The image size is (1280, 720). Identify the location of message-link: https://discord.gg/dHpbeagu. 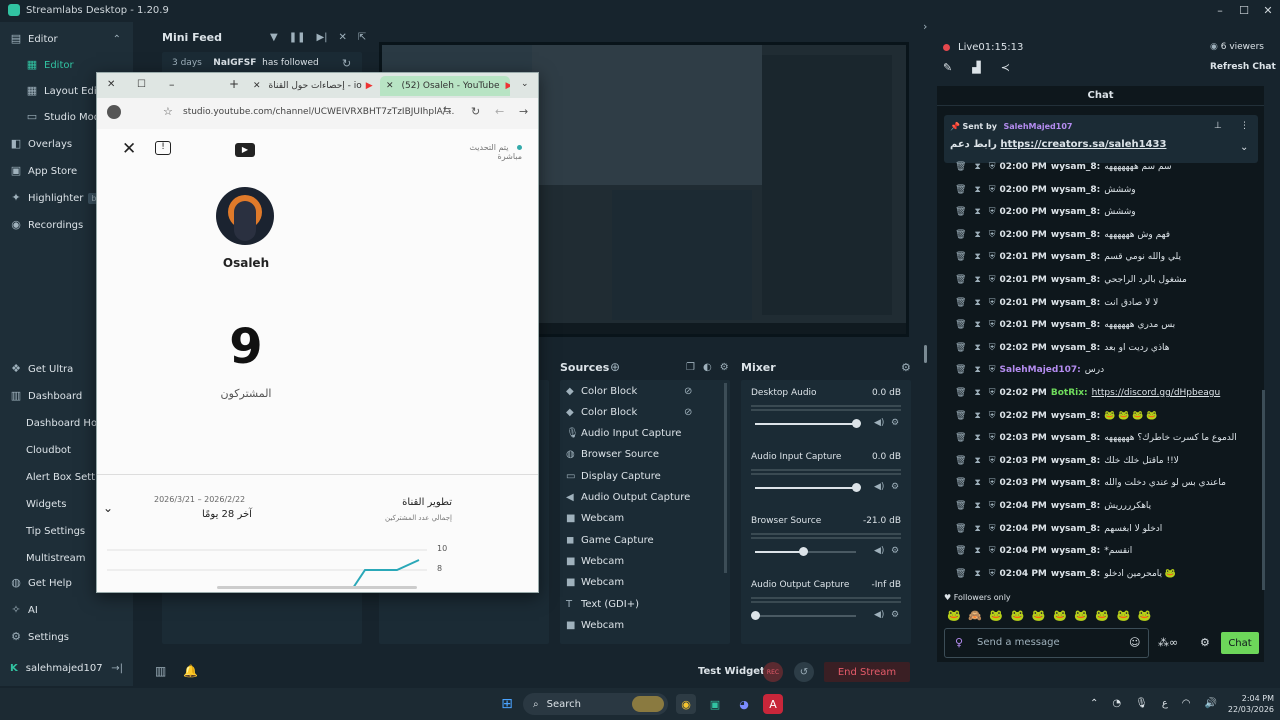
(1156, 393).